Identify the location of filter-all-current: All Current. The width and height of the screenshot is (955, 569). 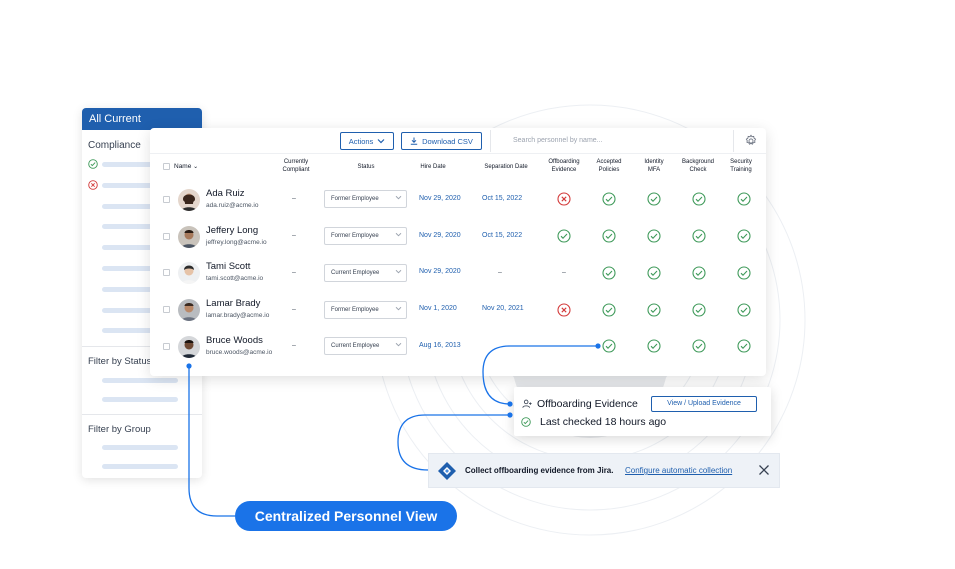
(142, 119).